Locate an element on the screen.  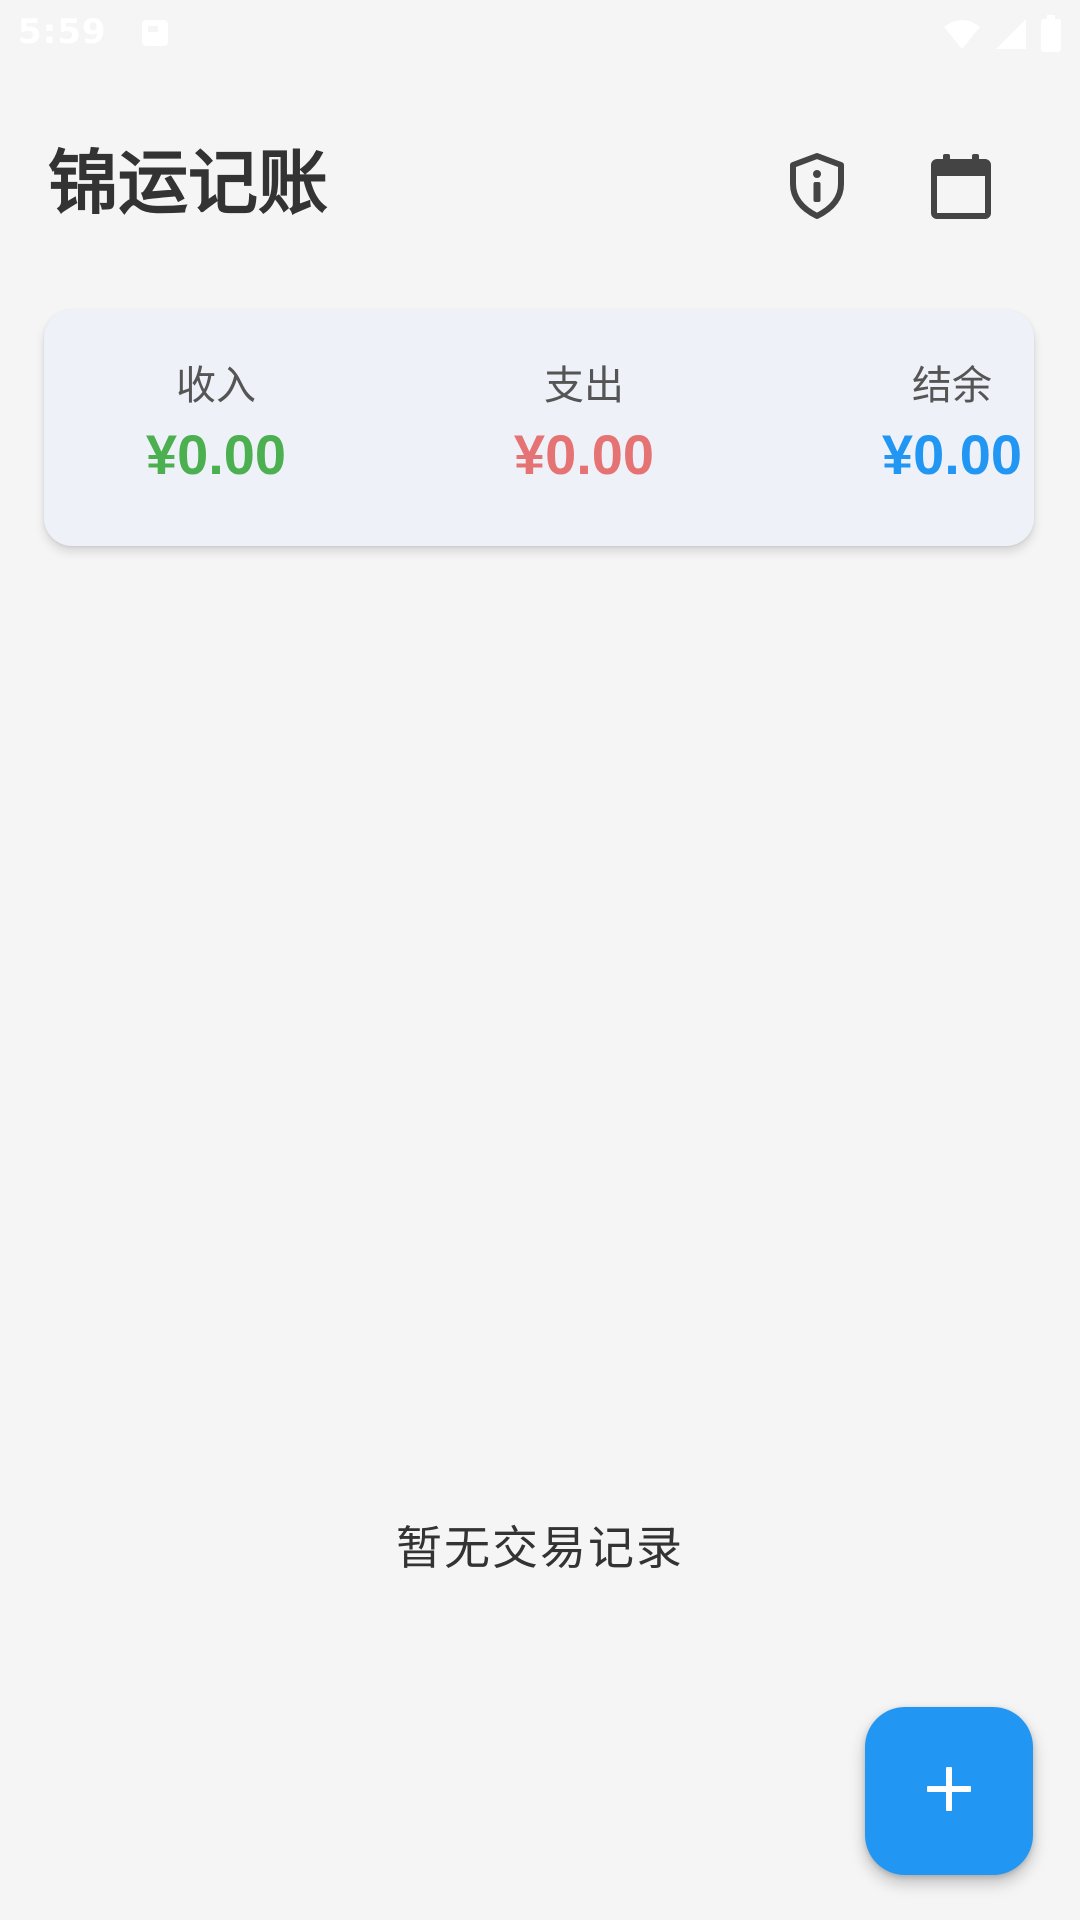
balance-label: 结余 is located at coordinates (952, 386).